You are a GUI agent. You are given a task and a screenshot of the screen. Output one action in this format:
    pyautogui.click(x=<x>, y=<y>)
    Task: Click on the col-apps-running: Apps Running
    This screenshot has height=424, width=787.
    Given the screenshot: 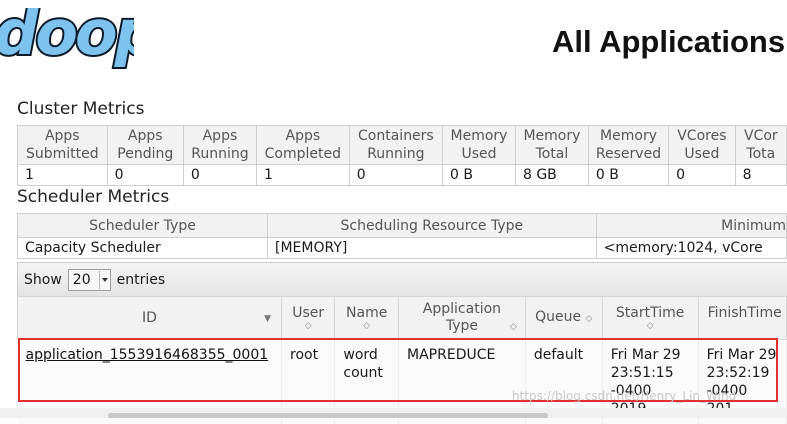 What is the action you would take?
    pyautogui.click(x=219, y=145)
    